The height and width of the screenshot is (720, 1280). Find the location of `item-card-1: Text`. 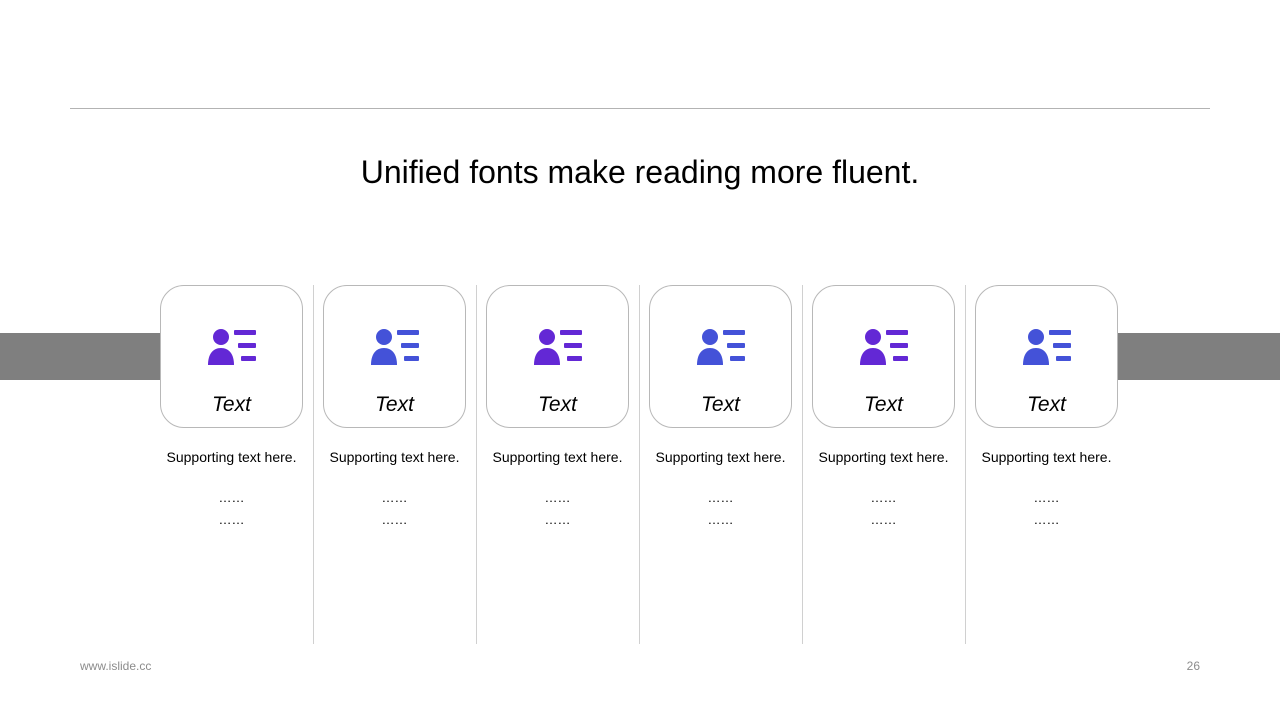

item-card-1: Text is located at coordinates (231, 356).